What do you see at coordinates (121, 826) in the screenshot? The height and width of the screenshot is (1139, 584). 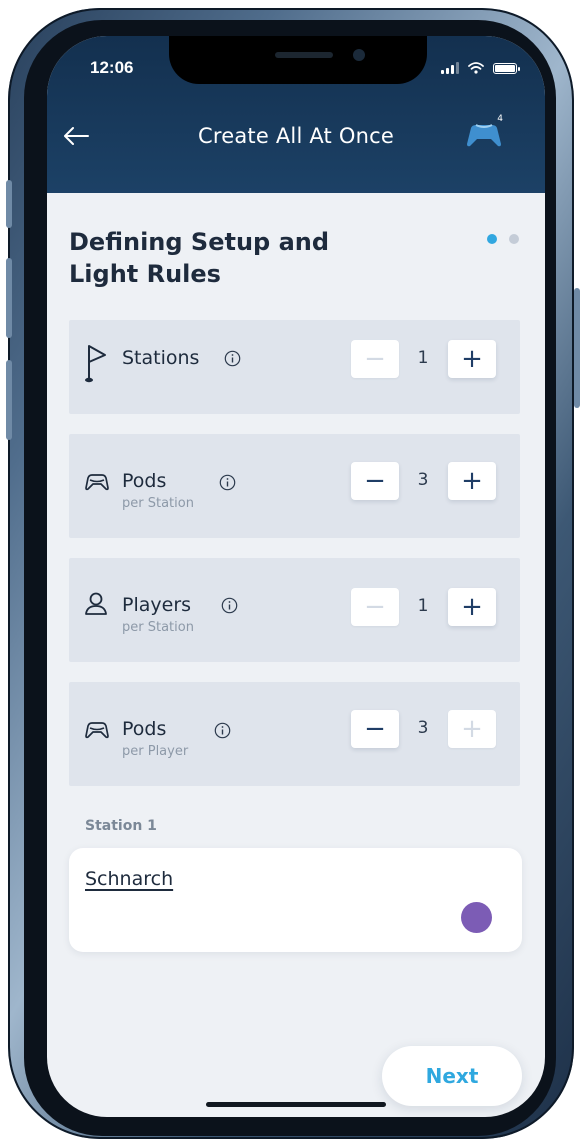 I see `station-section-label: Station 1` at bounding box center [121, 826].